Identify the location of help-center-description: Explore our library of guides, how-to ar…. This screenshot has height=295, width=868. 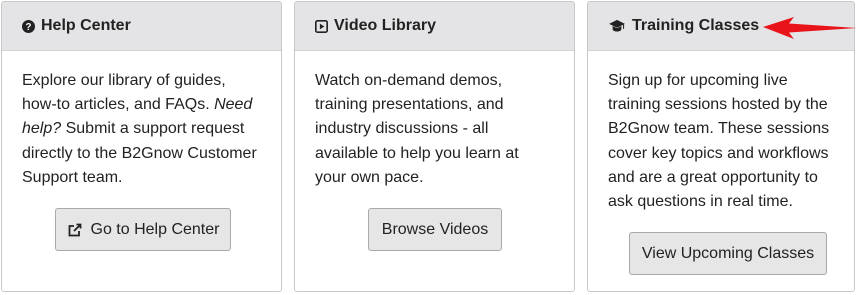
(141, 129).